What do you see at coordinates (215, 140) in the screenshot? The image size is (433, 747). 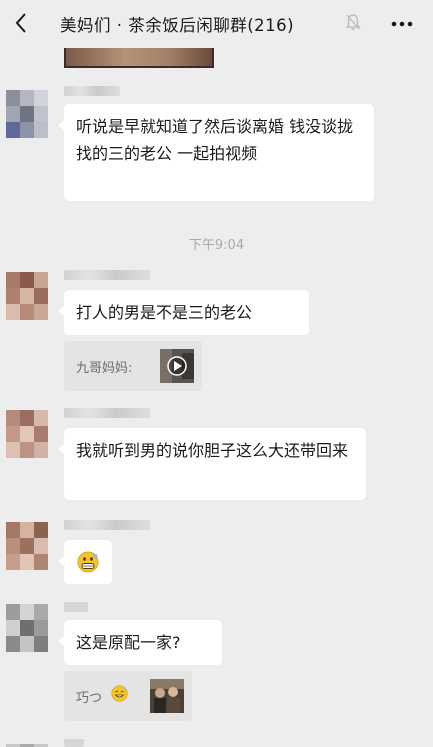 I see `message-text: 听说是早就知道了然后谈离婚 钱没谈拢 找的三的老公 一起拍视频` at bounding box center [215, 140].